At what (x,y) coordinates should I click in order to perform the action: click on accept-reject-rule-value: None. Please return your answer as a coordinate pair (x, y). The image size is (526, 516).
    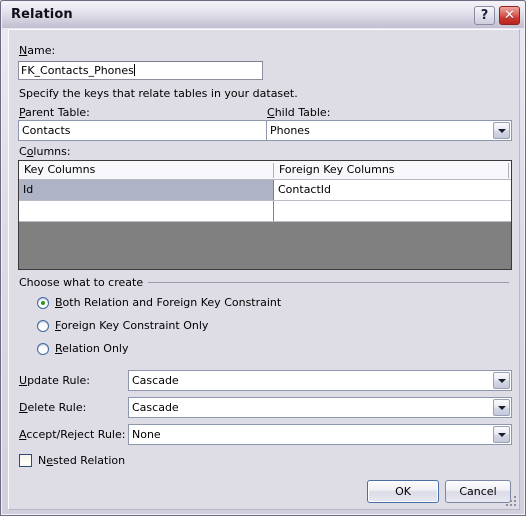
    Looking at the image, I should click on (146, 434).